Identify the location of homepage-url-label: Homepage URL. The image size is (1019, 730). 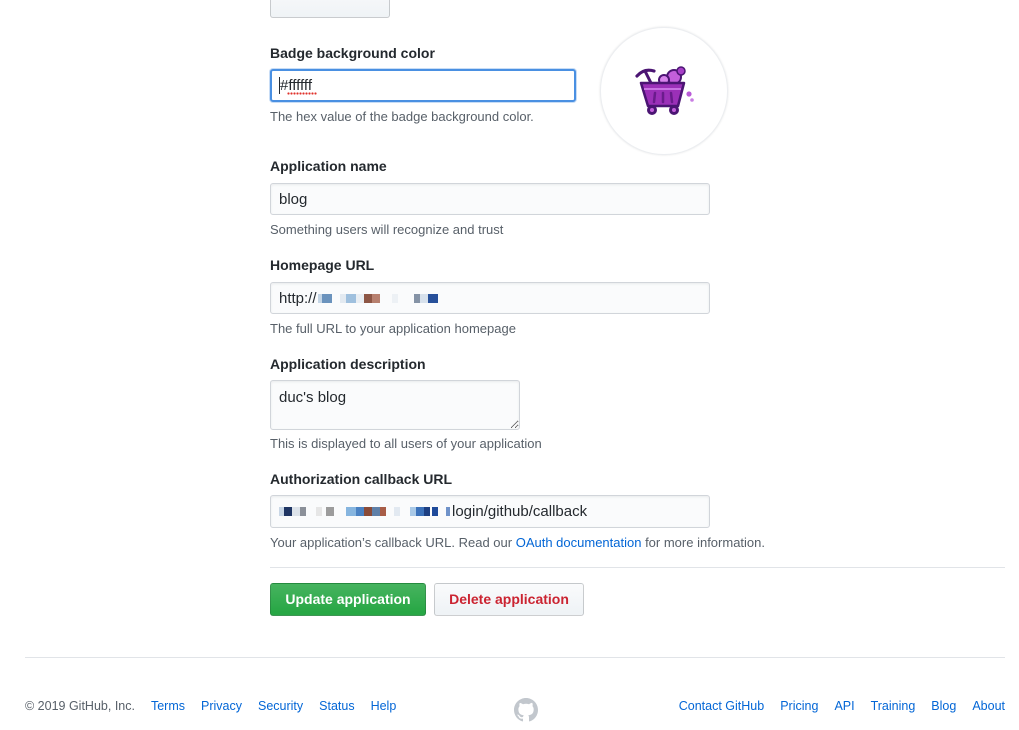
(322, 265).